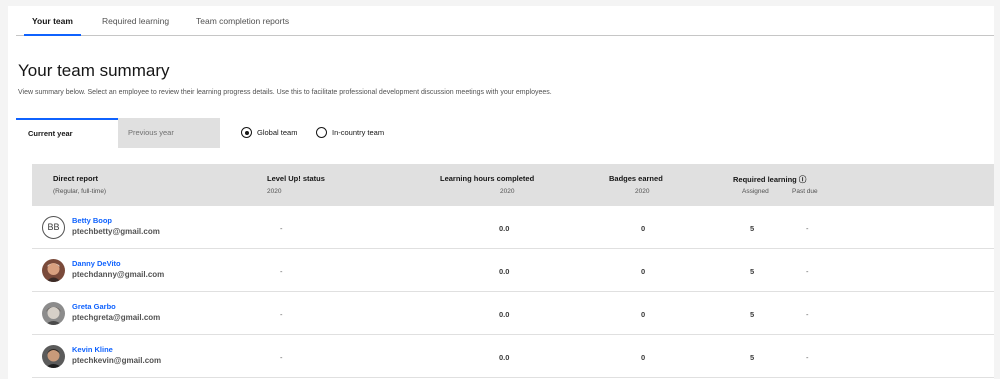 Image resolution: width=1000 pixels, height=379 pixels. Describe the element at coordinates (274, 191) in the screenshot. I see `col-level-up-sub: 2020` at that location.